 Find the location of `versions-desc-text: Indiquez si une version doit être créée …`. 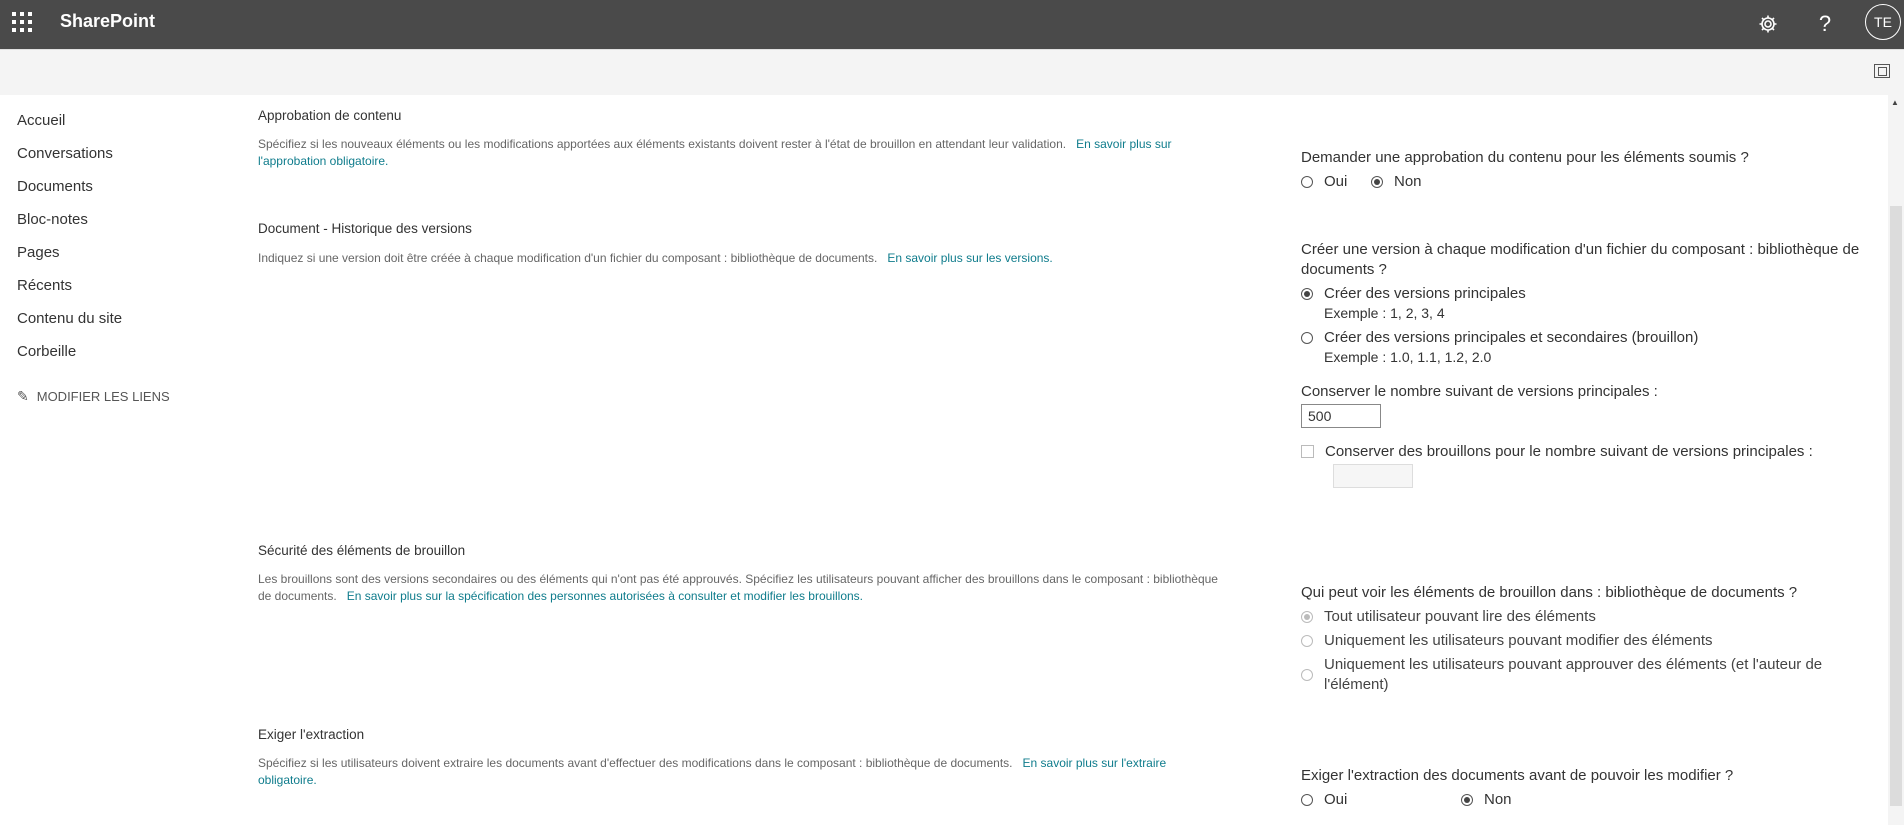

versions-desc-text: Indiquez si une version doit être créée … is located at coordinates (568, 258).